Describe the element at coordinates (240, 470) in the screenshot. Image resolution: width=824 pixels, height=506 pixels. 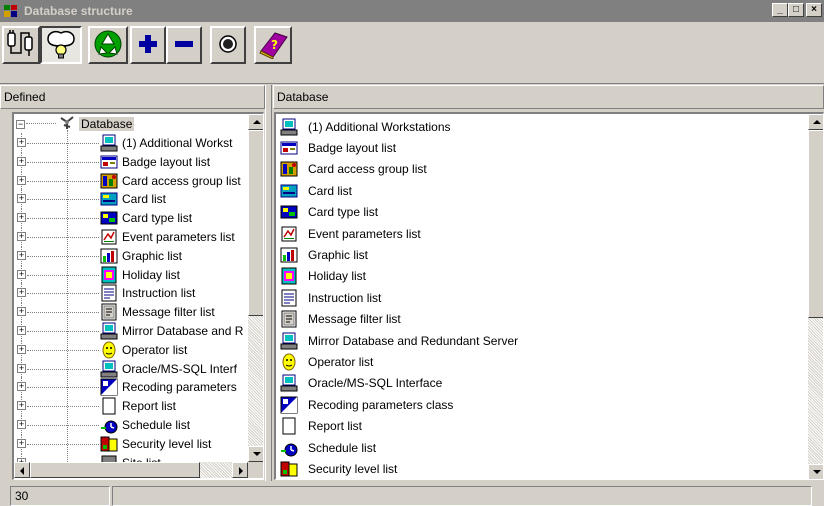
I see `tree-scroll-right-button` at that location.